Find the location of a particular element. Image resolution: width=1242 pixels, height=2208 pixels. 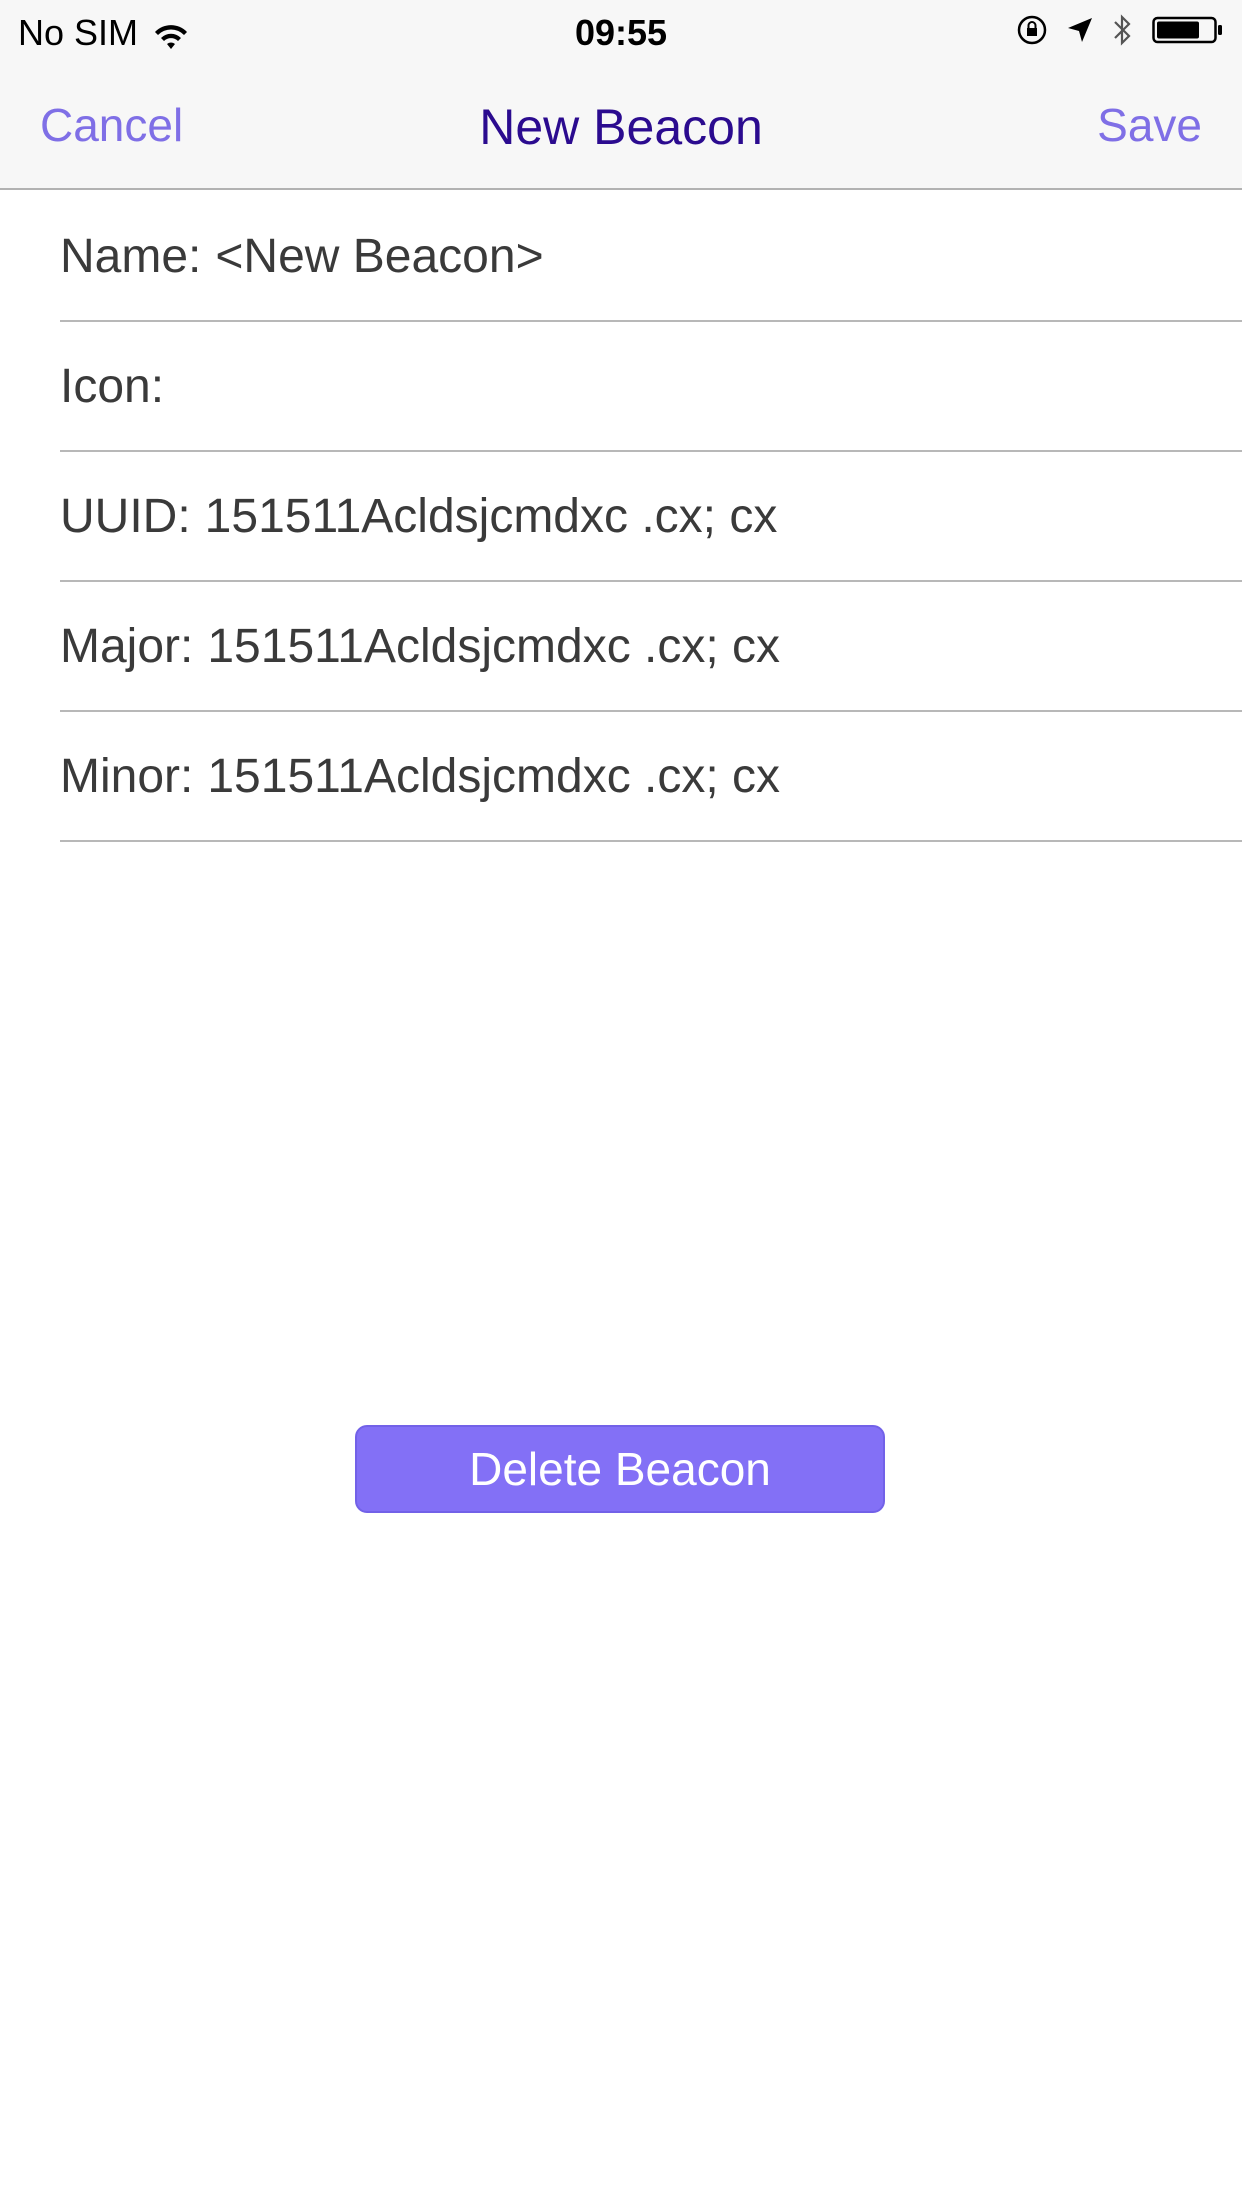

page-title: New Beacon is located at coordinates (621, 127).